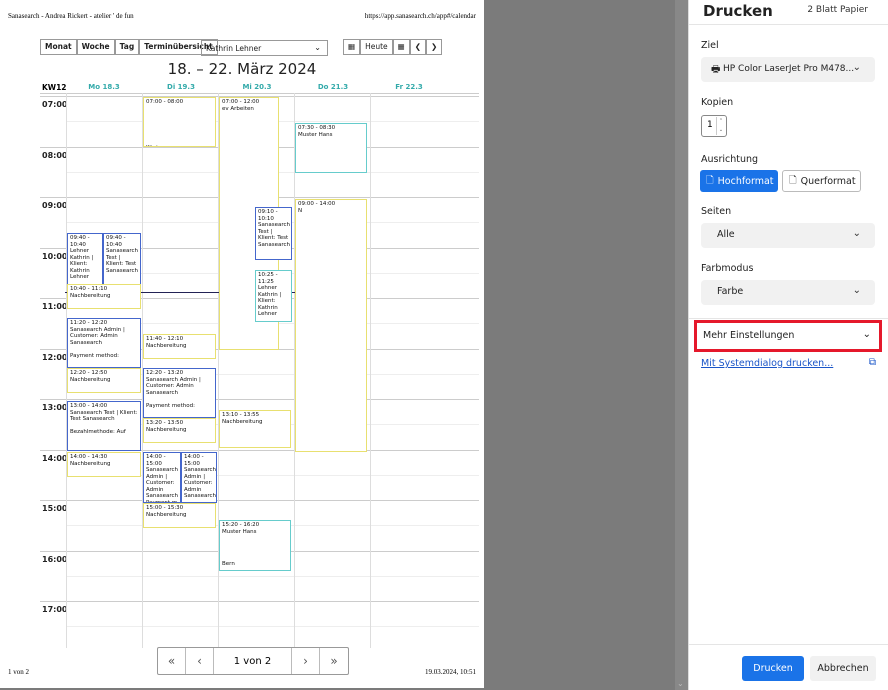  I want to click on chevron-right-icon: ›, so click(305, 661).